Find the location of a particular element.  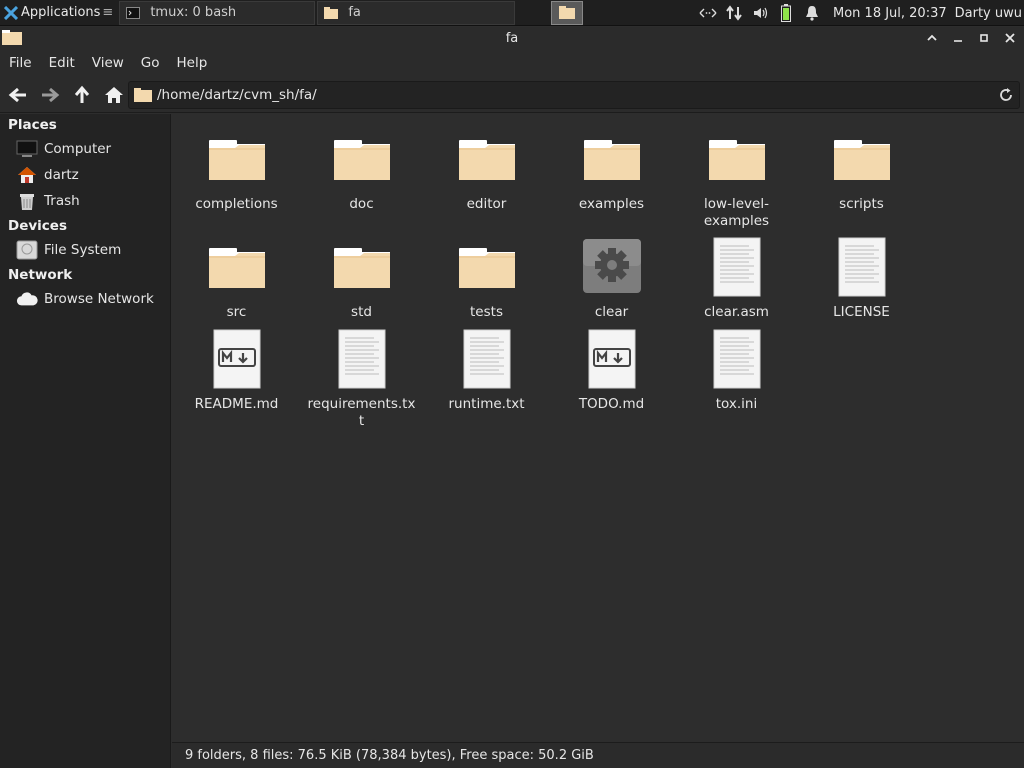

task-label: tmux: 0 bash is located at coordinates (193, 12).